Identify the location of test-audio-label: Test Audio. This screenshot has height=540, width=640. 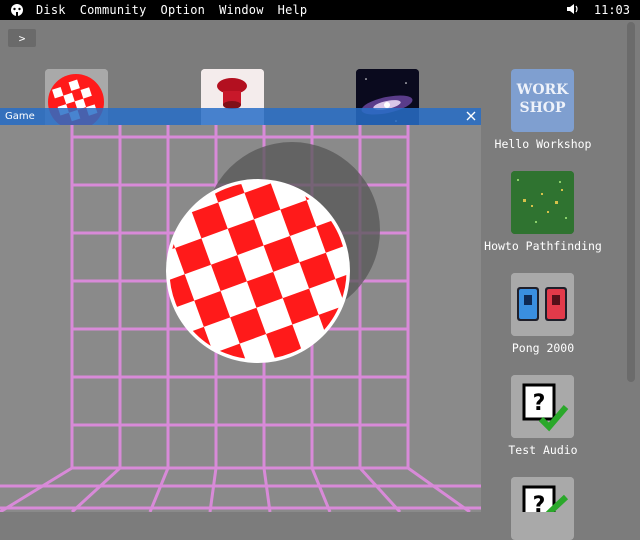
(543, 450).